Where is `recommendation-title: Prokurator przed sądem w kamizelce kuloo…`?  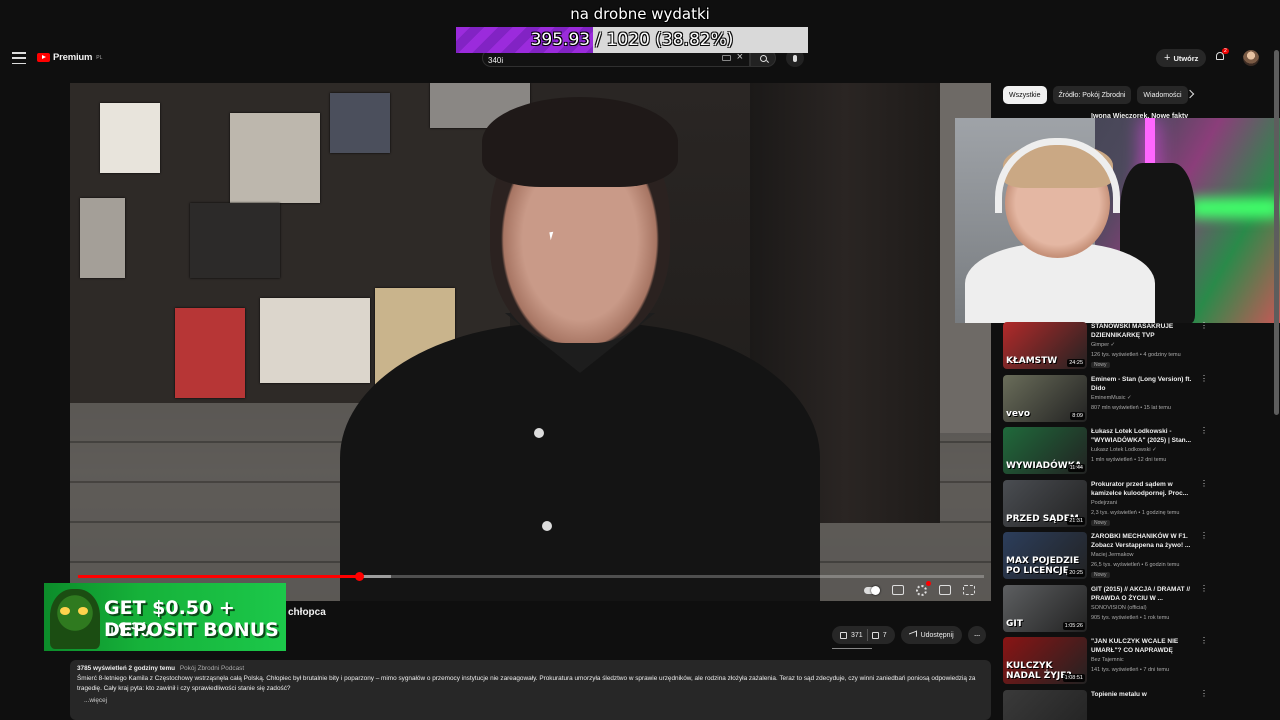
recommendation-title: Prokurator przed sądem w kamizelce kuloo… is located at coordinates (1143, 489).